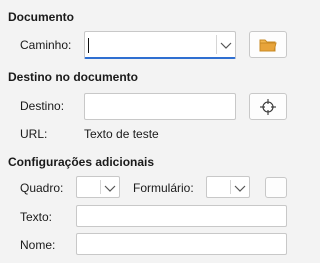 Image resolution: width=320 pixels, height=263 pixels. Describe the element at coordinates (181, 216) in the screenshot. I see `text-input` at that location.